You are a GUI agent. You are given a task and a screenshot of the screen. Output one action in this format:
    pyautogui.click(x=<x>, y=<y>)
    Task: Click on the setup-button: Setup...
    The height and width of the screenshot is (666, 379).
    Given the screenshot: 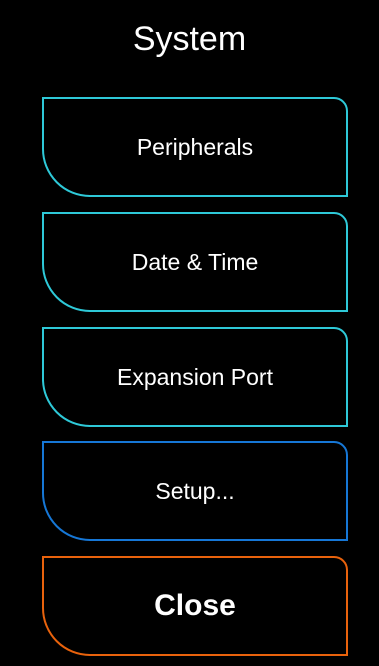 What is the action you would take?
    pyautogui.click(x=195, y=491)
    